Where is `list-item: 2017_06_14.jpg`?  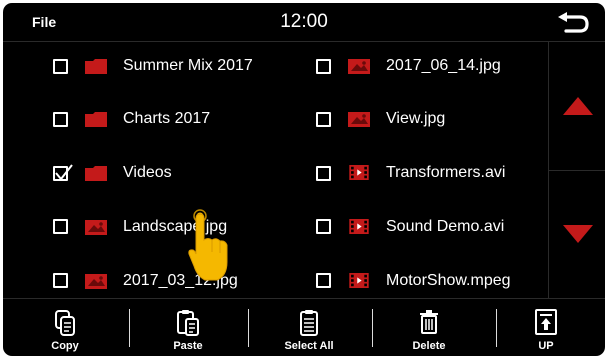
list-item: 2017_06_14.jpg is located at coordinates (411, 68).